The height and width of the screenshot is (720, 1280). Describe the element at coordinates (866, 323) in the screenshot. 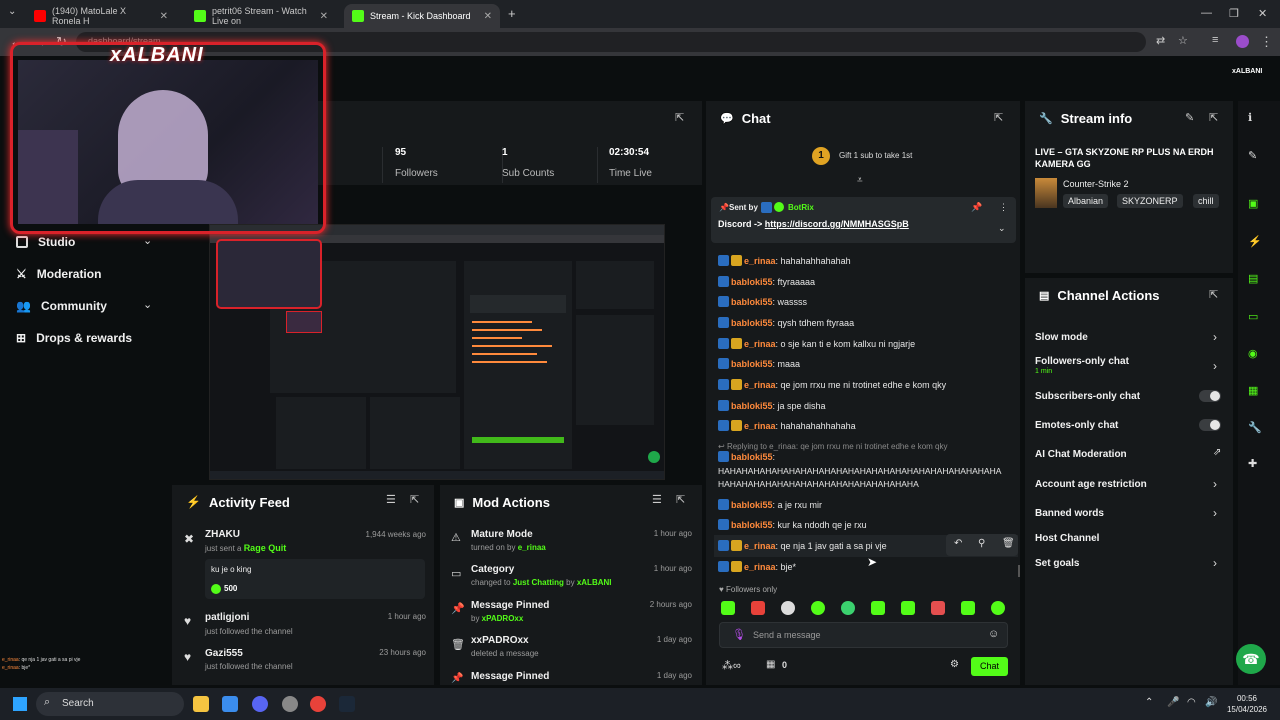

I see `chat-message: babloki55: qysh tdhem ftyraaa` at that location.